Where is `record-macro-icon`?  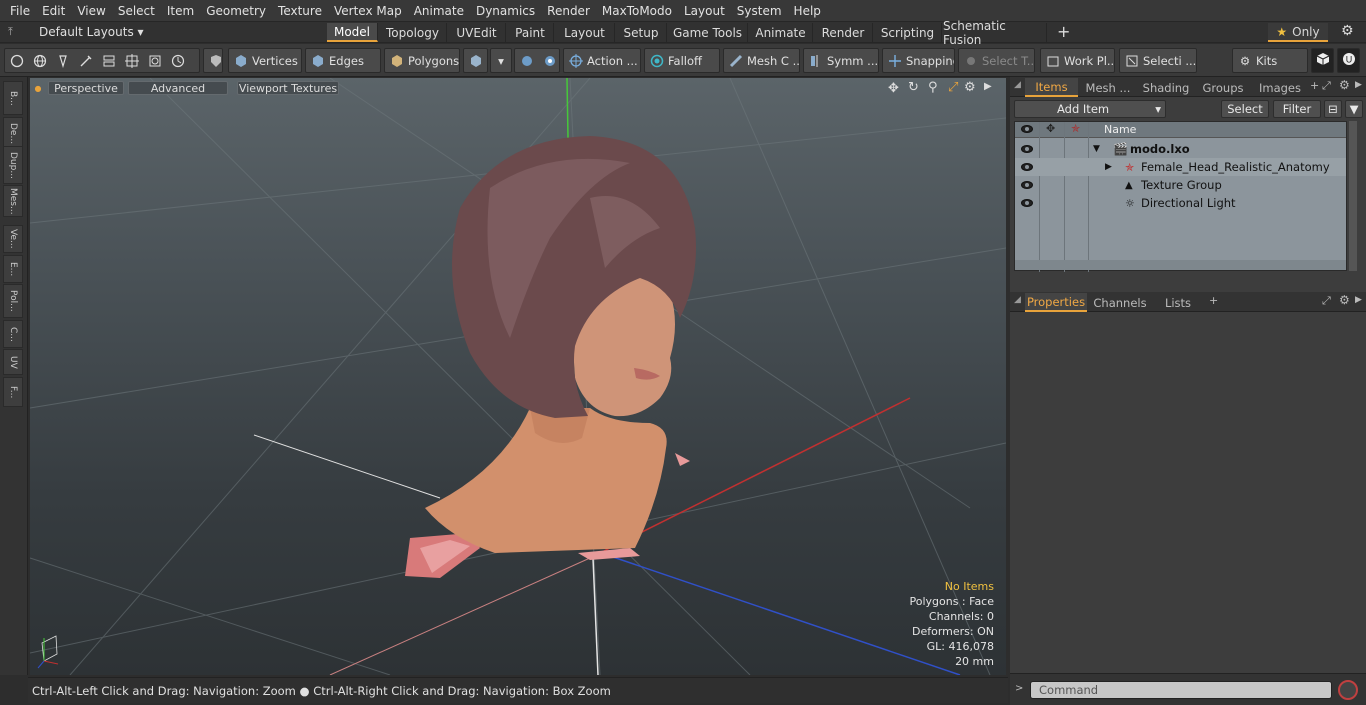
record-macro-icon is located at coordinates (1348, 690).